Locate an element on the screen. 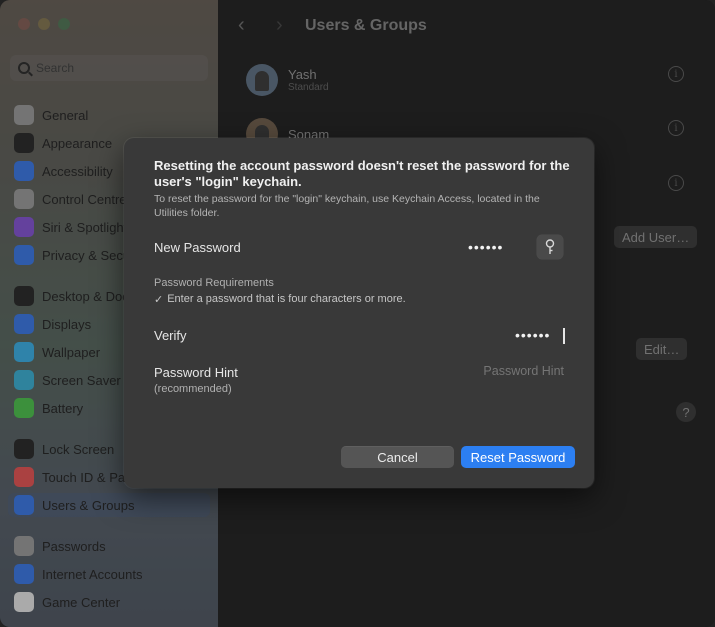 The width and height of the screenshot is (715, 627). text-caret is located at coordinates (564, 336).